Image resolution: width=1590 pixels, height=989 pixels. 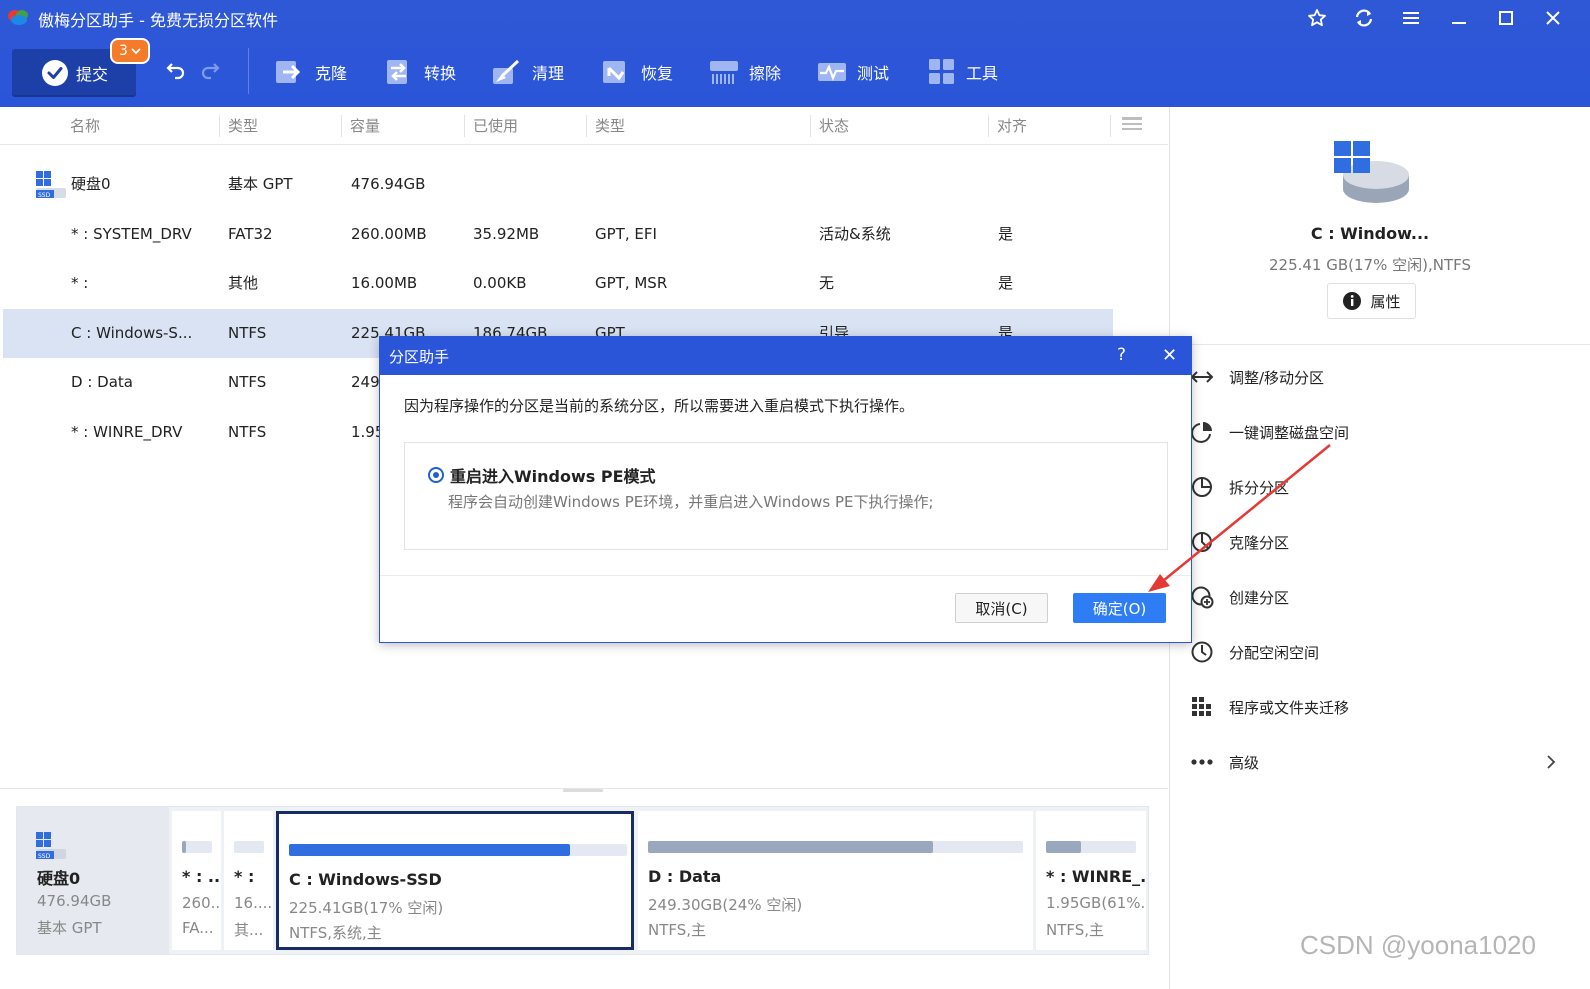 What do you see at coordinates (1380, 487) in the screenshot?
I see `op-split-partition: 拆分分区` at bounding box center [1380, 487].